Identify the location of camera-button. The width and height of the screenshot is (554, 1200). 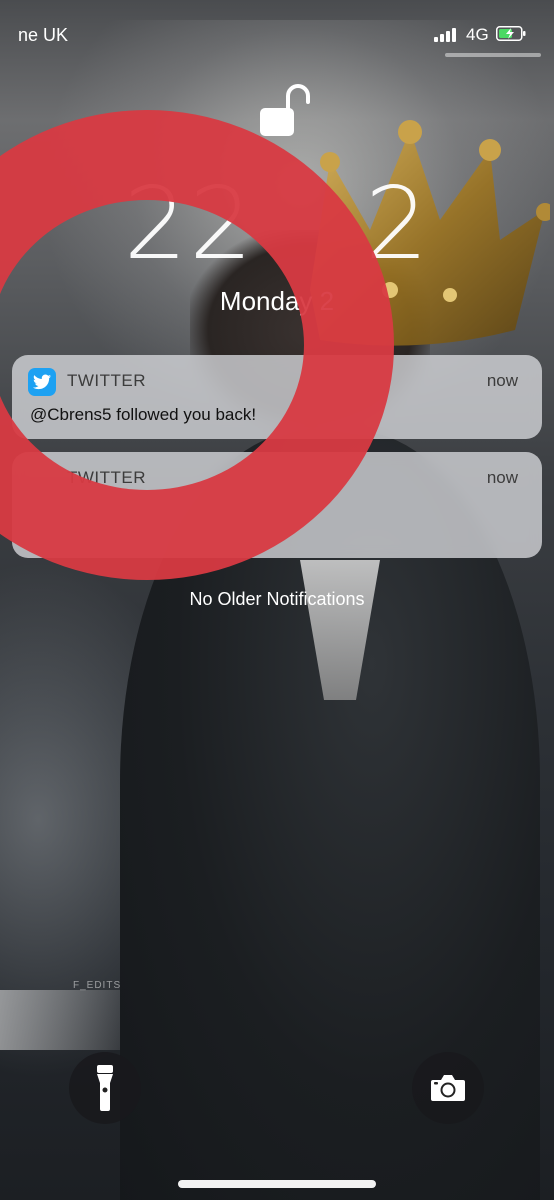
(448, 1088).